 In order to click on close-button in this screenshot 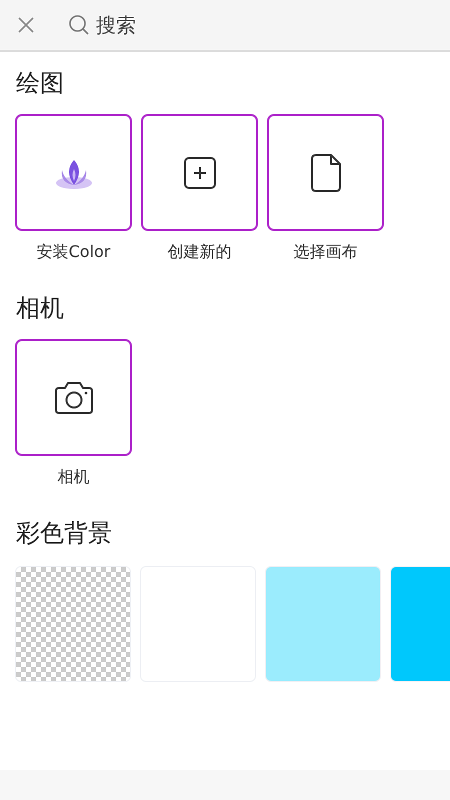, I will do `click(26, 25)`.